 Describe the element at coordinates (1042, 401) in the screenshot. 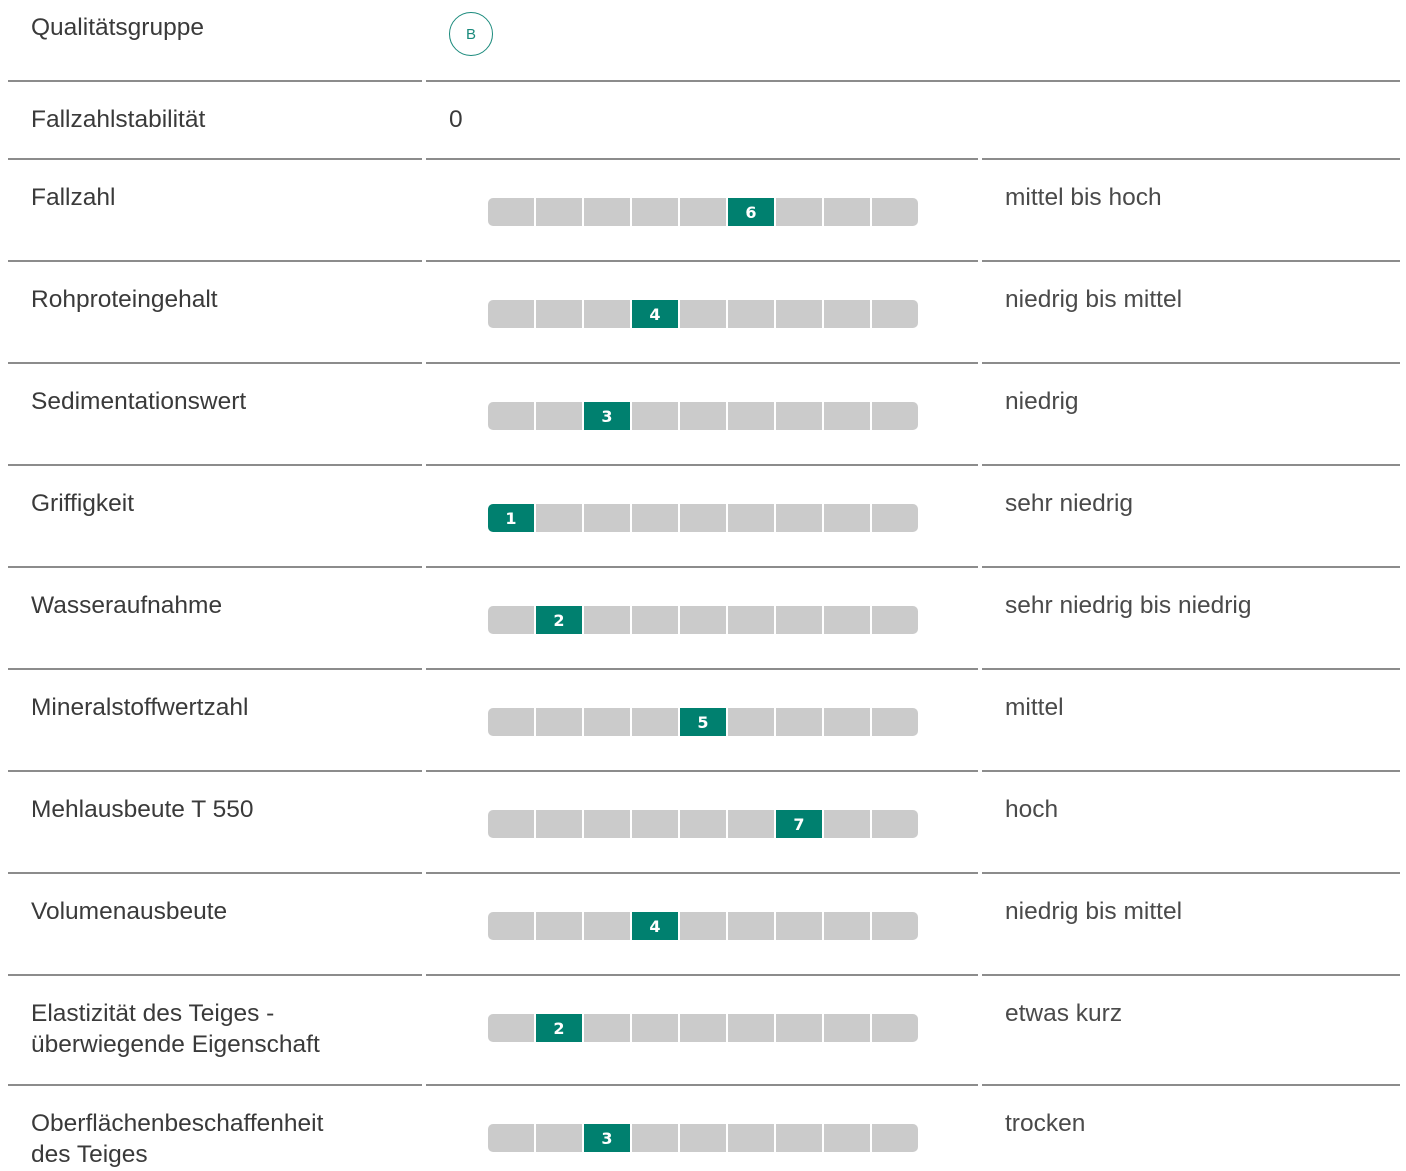

I see `rating-description: niedrig` at that location.